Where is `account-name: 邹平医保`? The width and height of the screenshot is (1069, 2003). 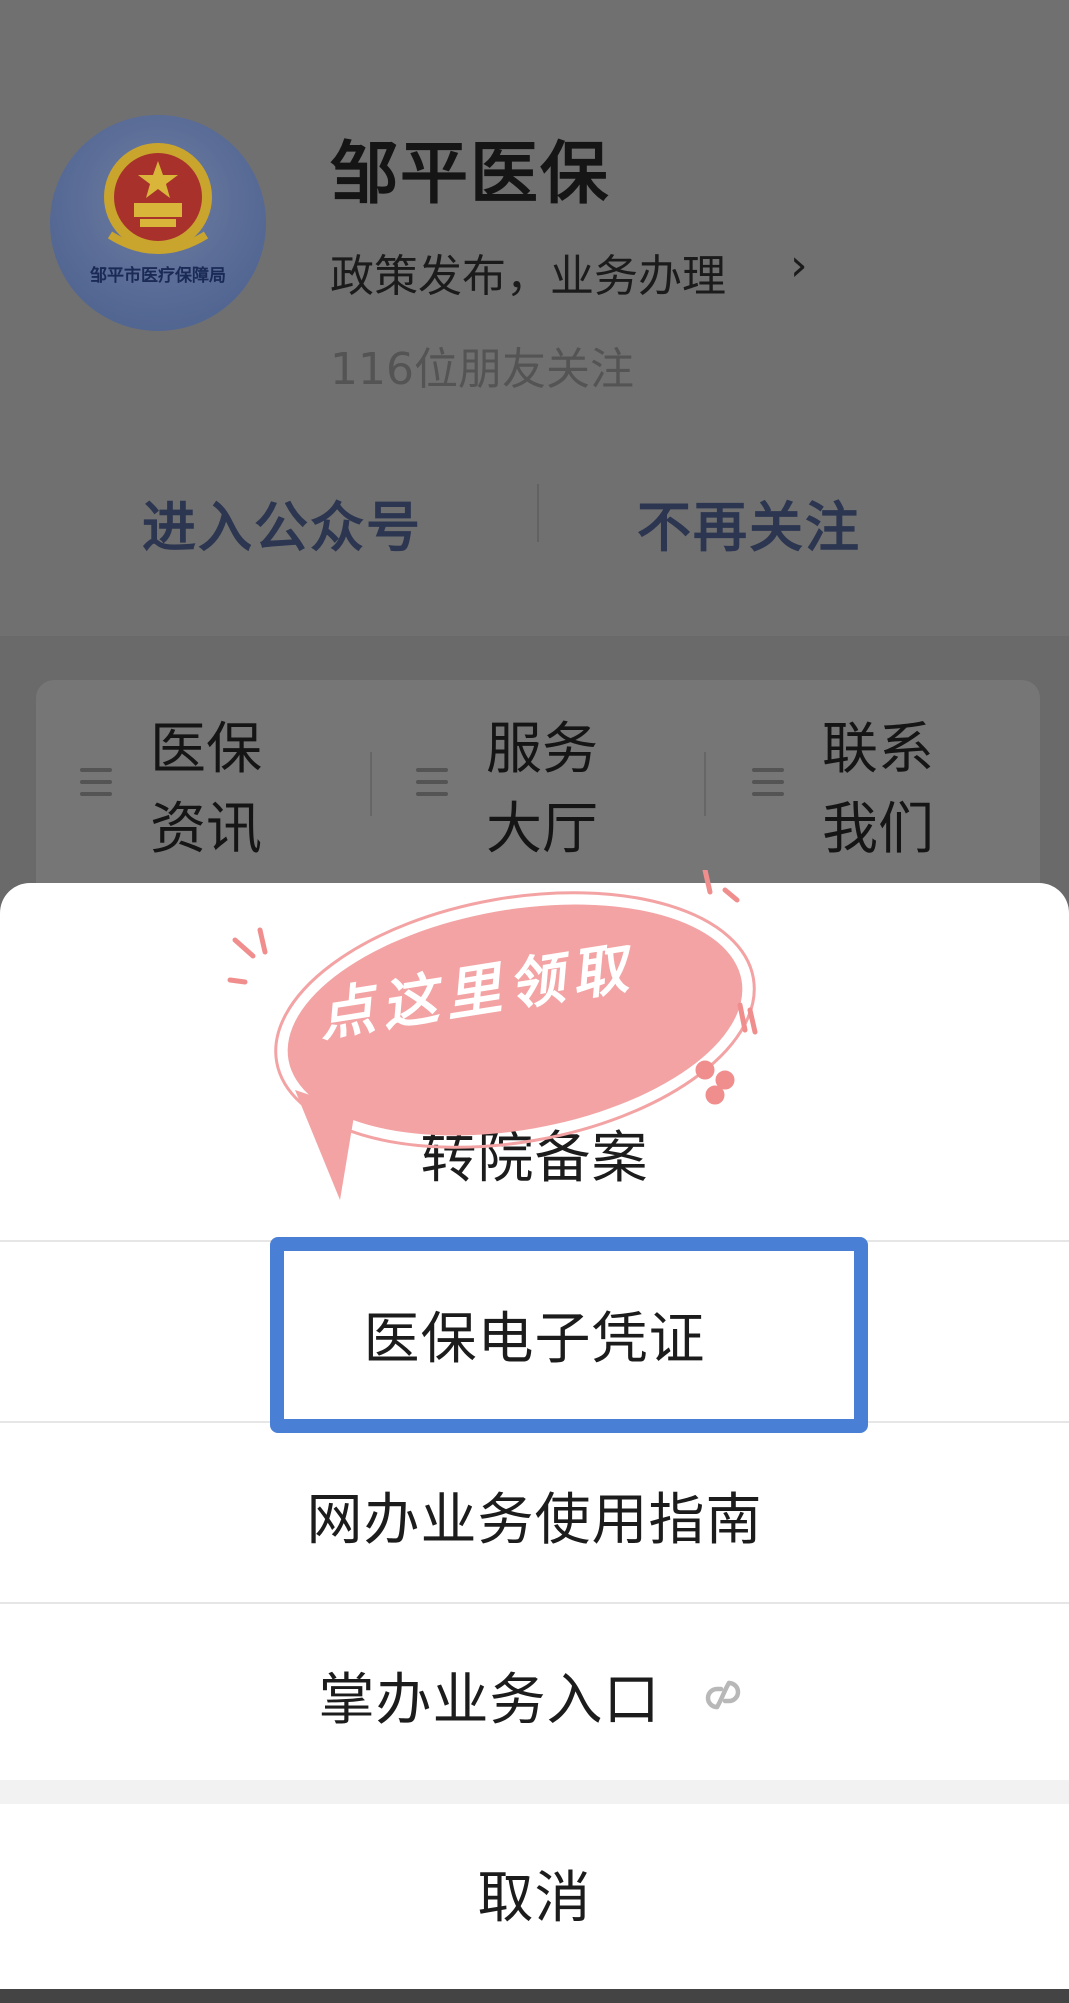
account-name: 邹平医保 is located at coordinates (470, 174).